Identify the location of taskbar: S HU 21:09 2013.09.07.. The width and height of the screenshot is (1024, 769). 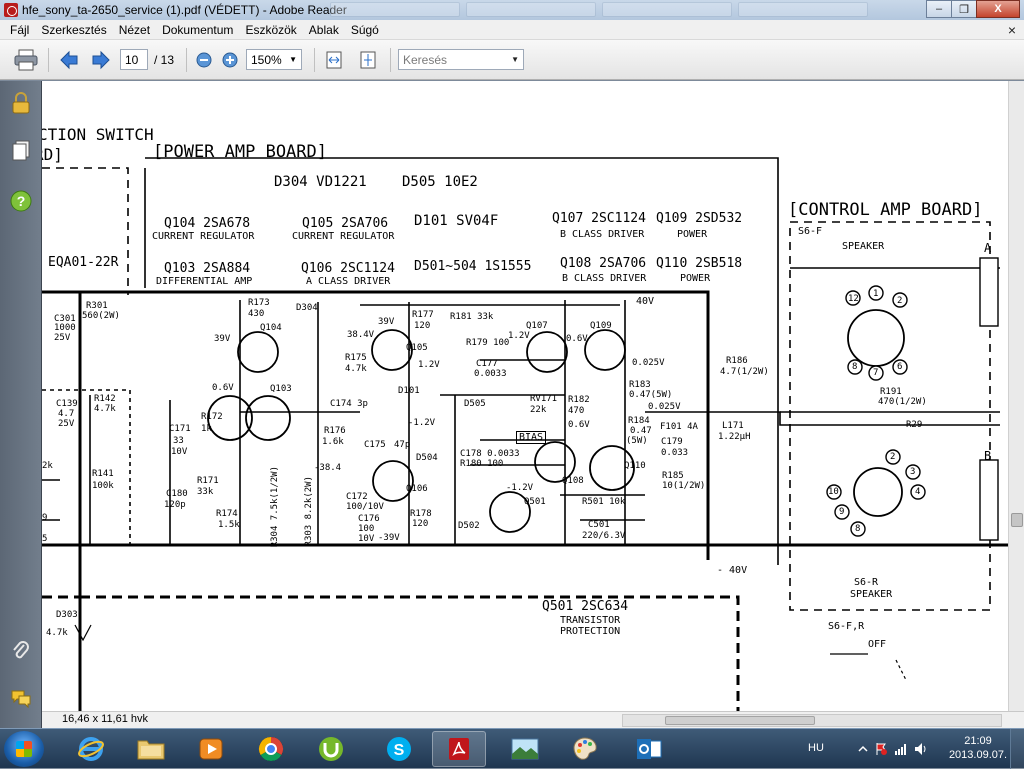
(512, 748).